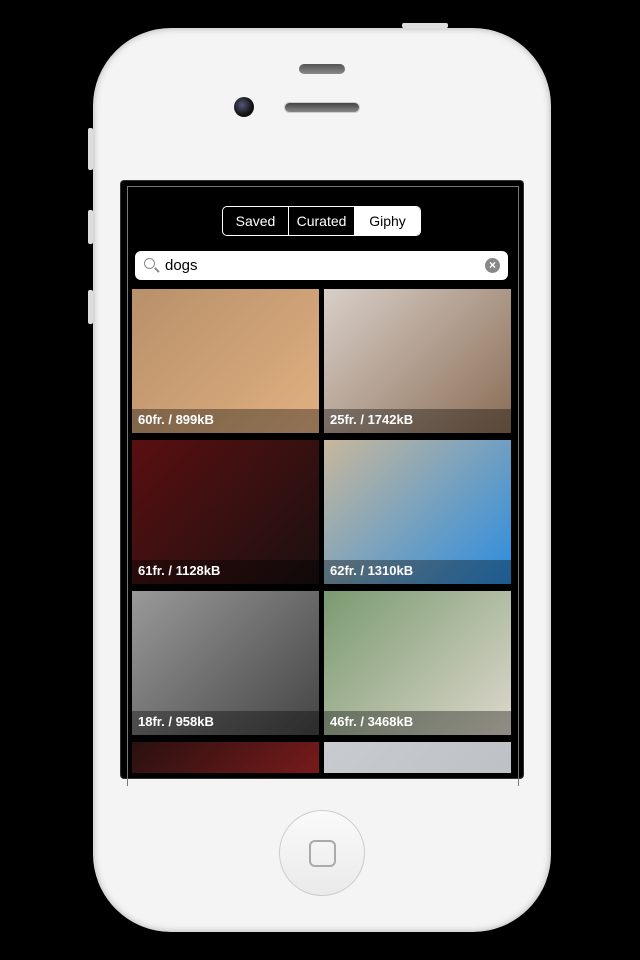 The width and height of the screenshot is (640, 960). What do you see at coordinates (321, 265) in the screenshot?
I see `search-input: dogs ×` at bounding box center [321, 265].